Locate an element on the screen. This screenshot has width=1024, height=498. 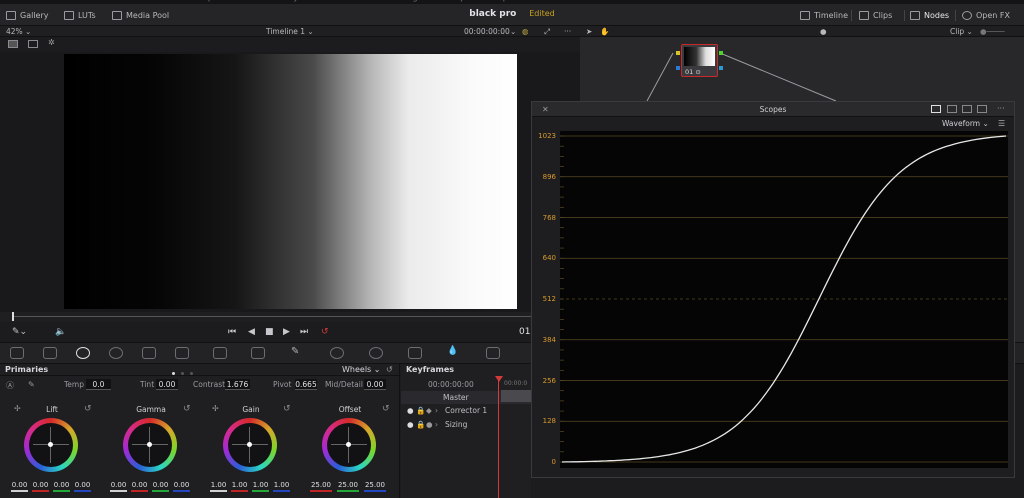
reset-all-icon: ↺ is located at coordinates (389, 369).